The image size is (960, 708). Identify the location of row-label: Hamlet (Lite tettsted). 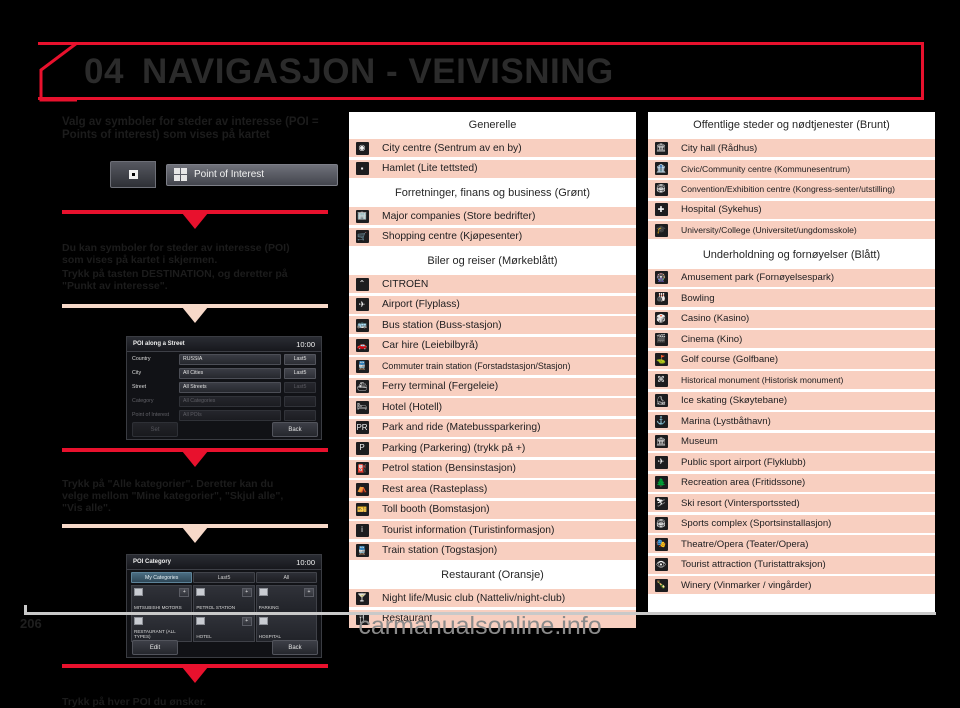
(430, 168).